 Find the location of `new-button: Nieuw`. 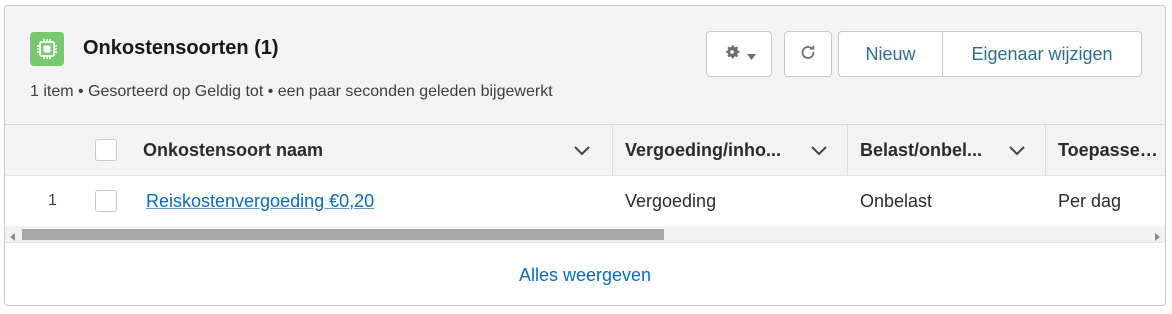

new-button: Nieuw is located at coordinates (890, 54).